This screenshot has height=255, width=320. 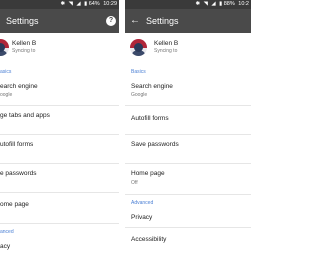 I want to click on battery-percent: 88%, so click(x=229, y=4).